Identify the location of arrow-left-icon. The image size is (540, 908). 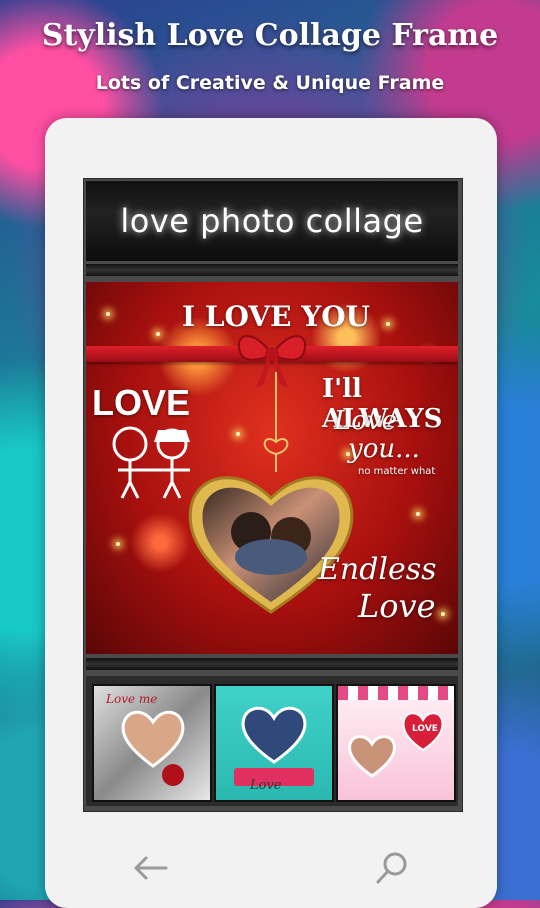
(151, 868).